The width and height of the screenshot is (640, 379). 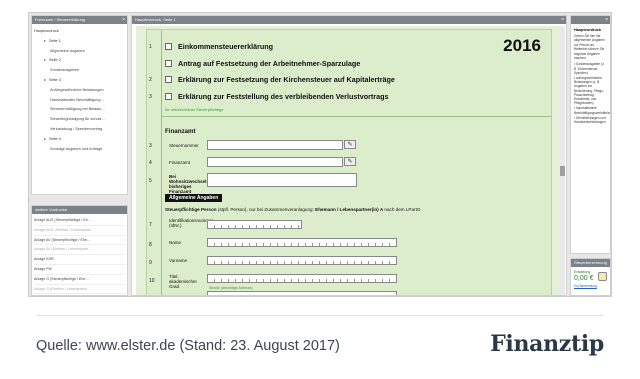 What do you see at coordinates (150, 47) in the screenshot?
I see `line-number: 1` at bounding box center [150, 47].